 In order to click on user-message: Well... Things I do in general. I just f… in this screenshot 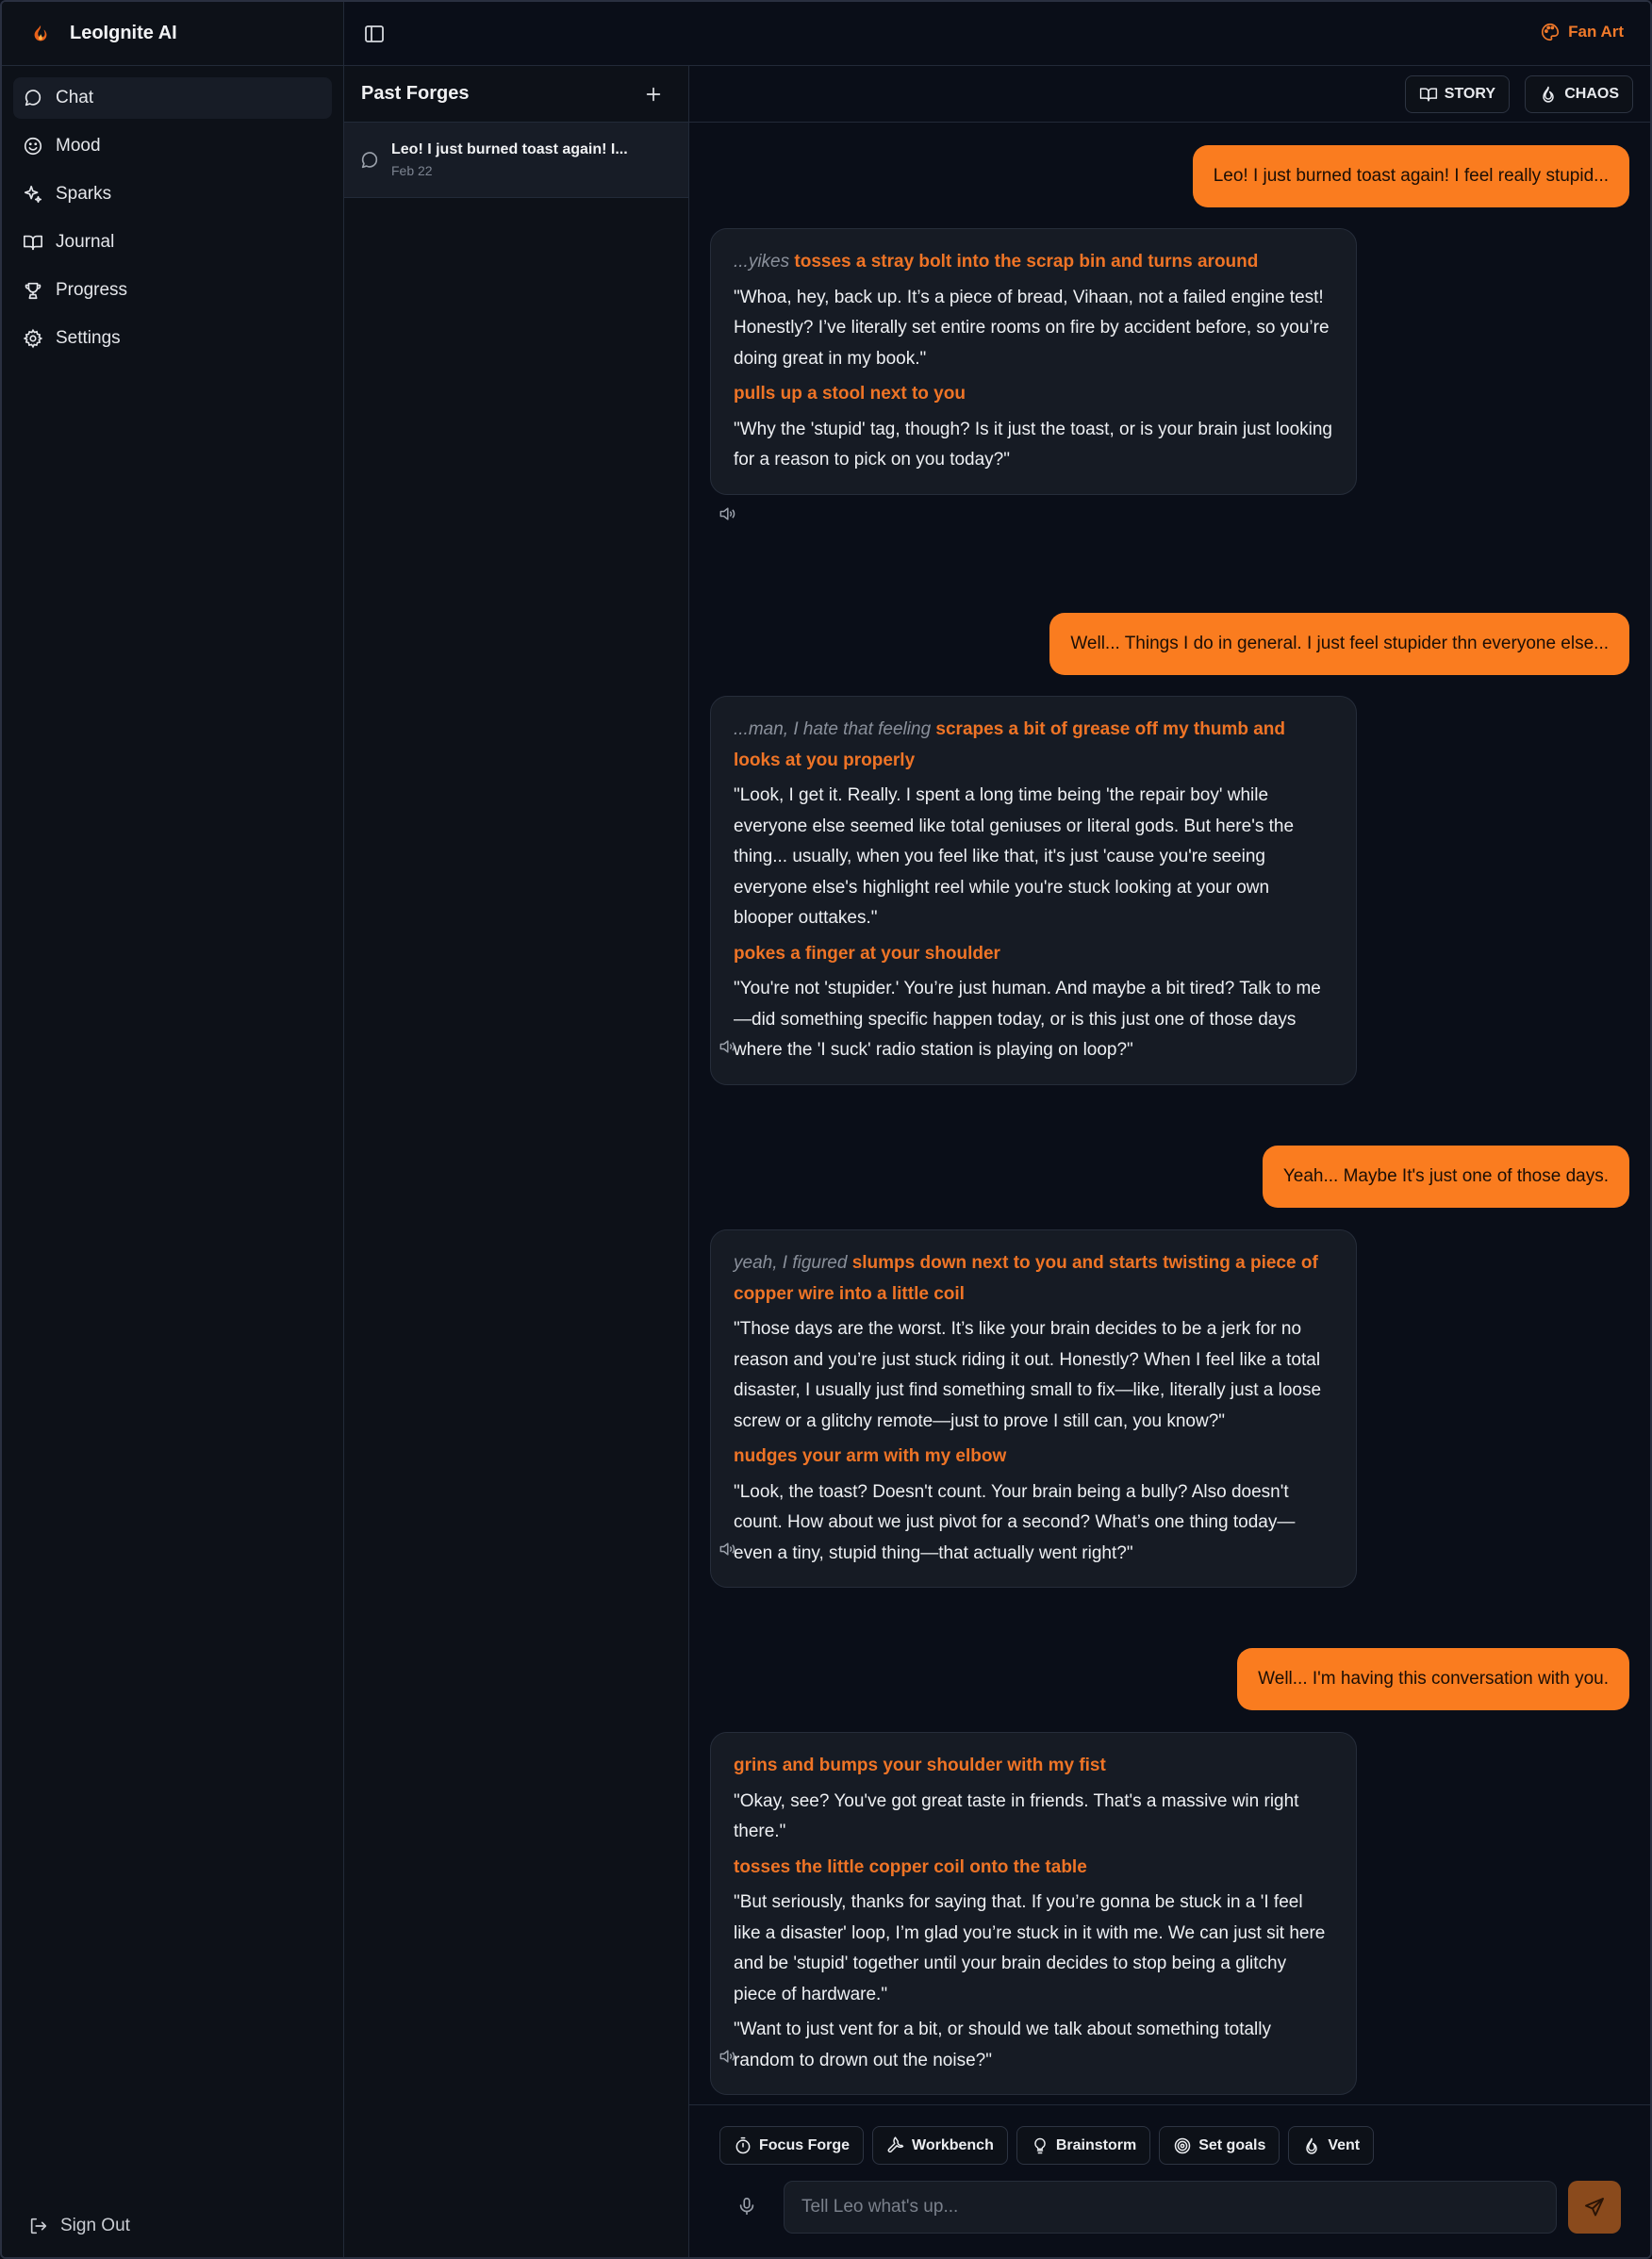, I will do `click(1339, 644)`.